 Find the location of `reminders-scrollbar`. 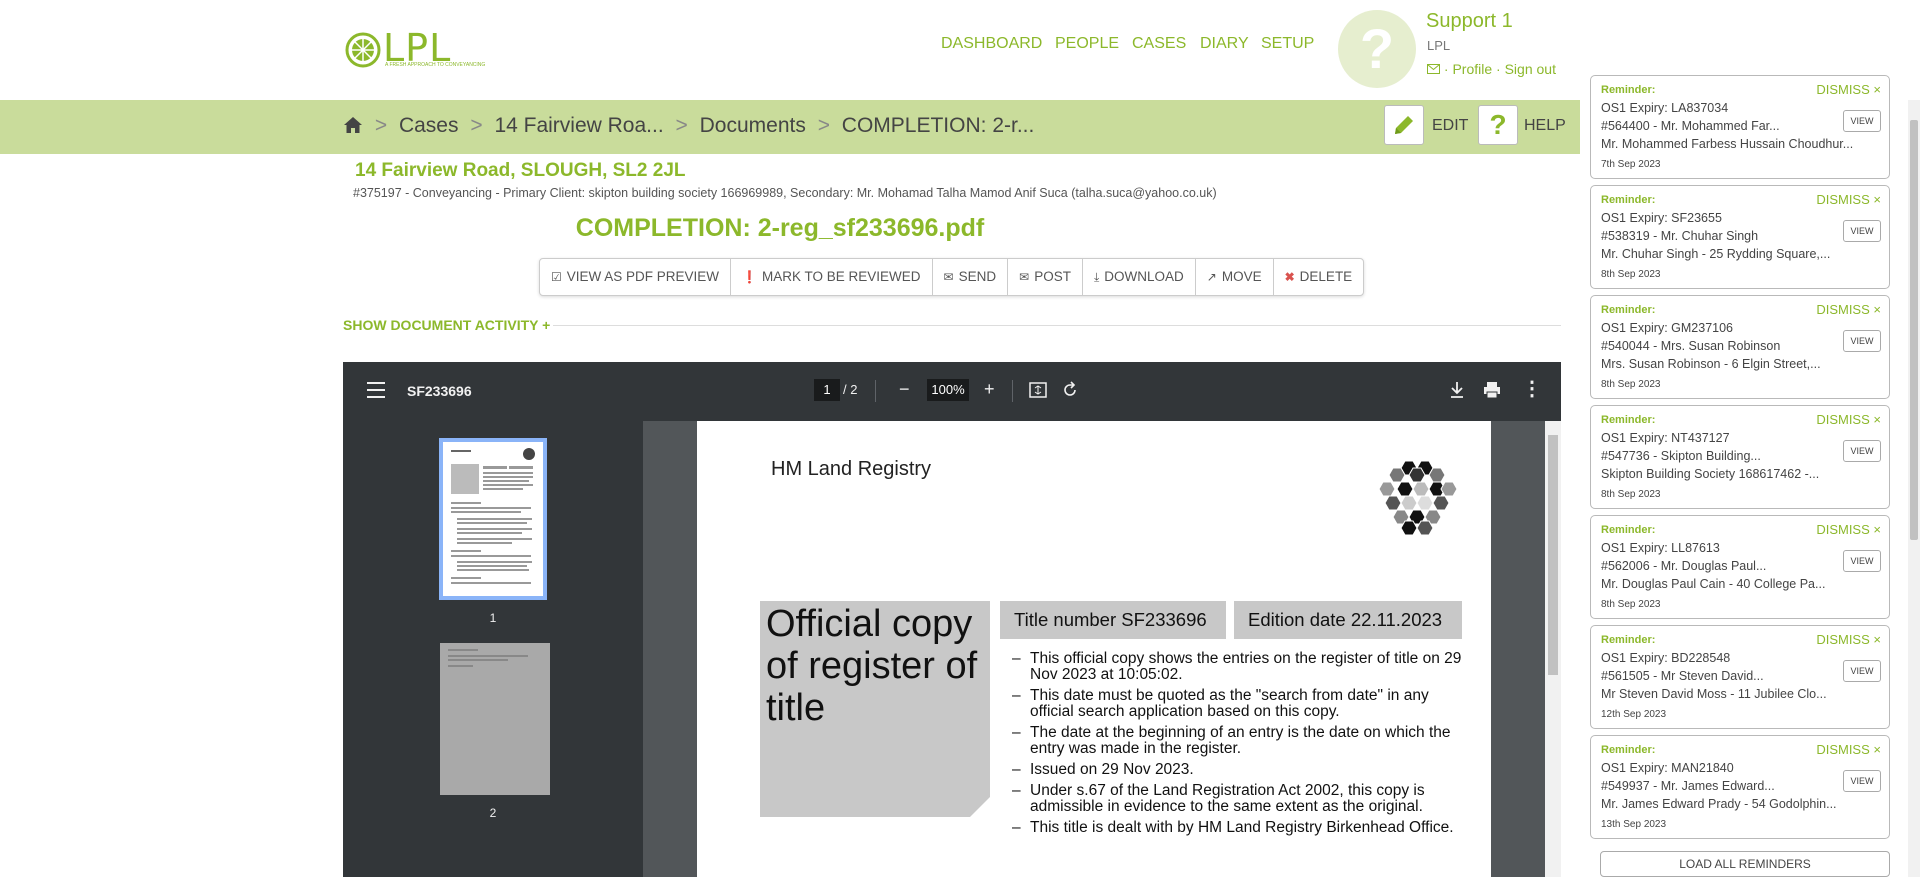

reminders-scrollbar is located at coordinates (1914, 488).